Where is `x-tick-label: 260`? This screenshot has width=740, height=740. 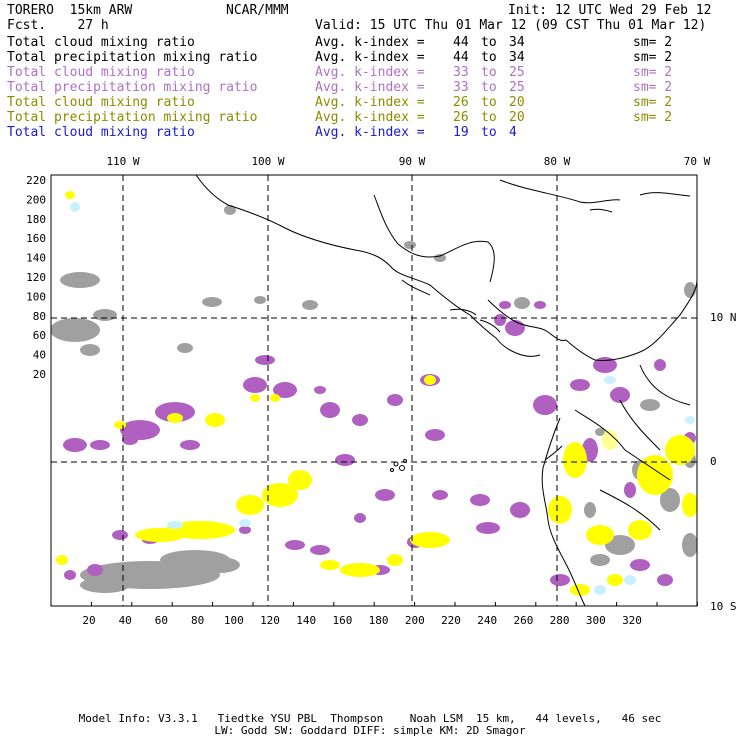
x-tick-label: 260 is located at coordinates (523, 620).